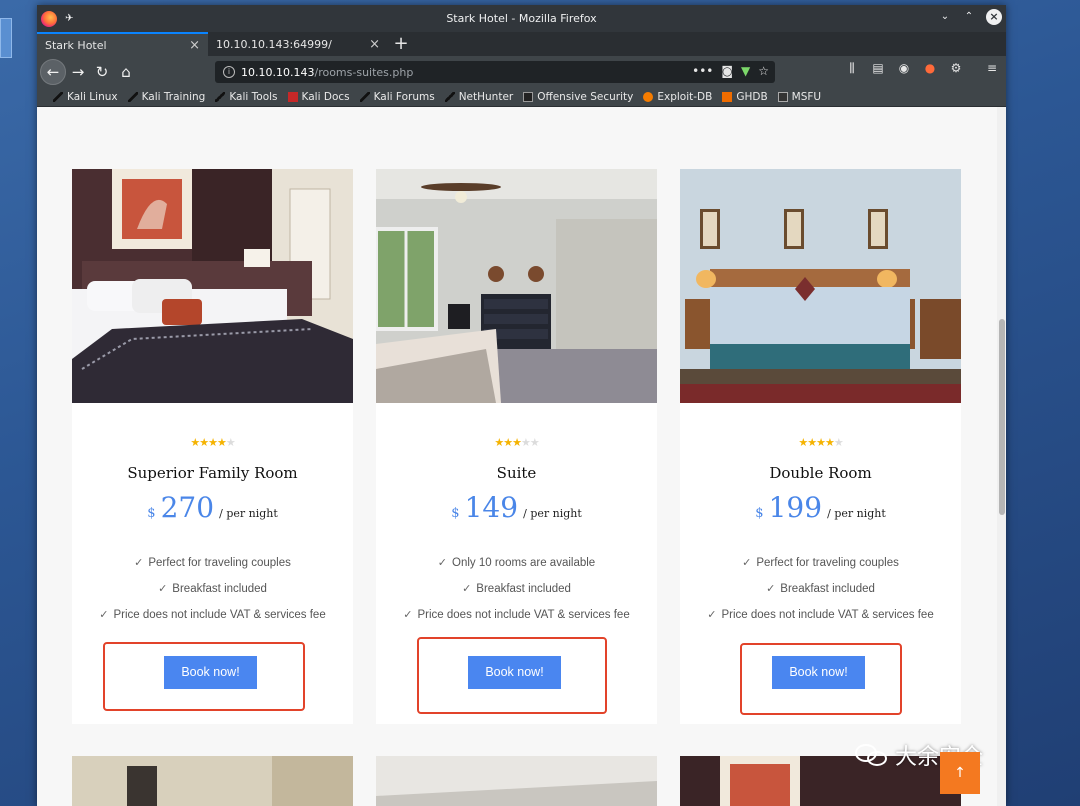  What do you see at coordinates (930, 68) in the screenshot?
I see `addon-icon: ●` at bounding box center [930, 68].